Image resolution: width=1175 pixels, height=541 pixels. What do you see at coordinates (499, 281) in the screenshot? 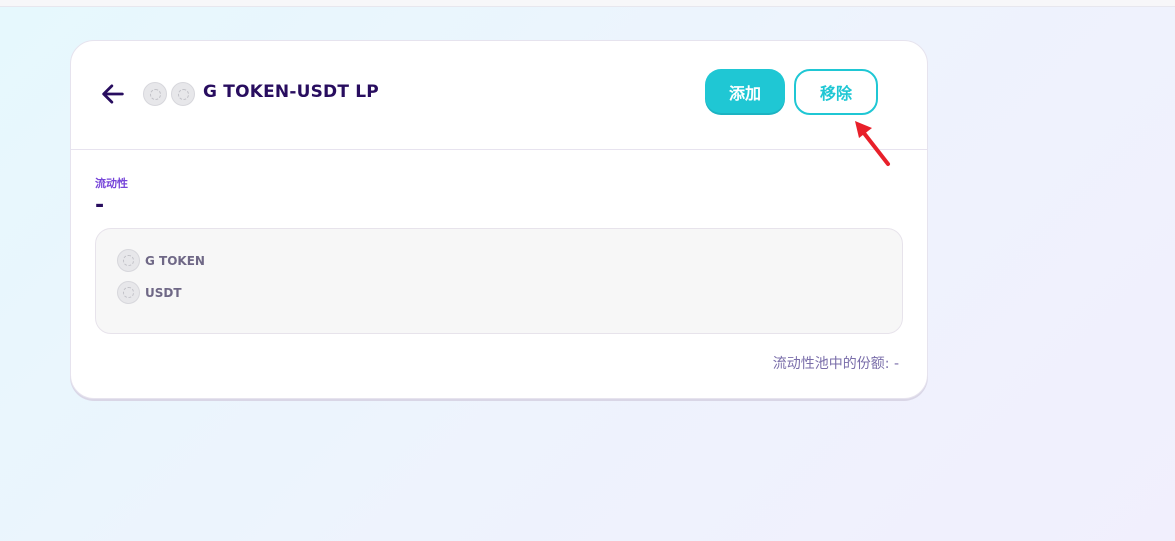
I see `token-list: G TOKEN USDT` at bounding box center [499, 281].